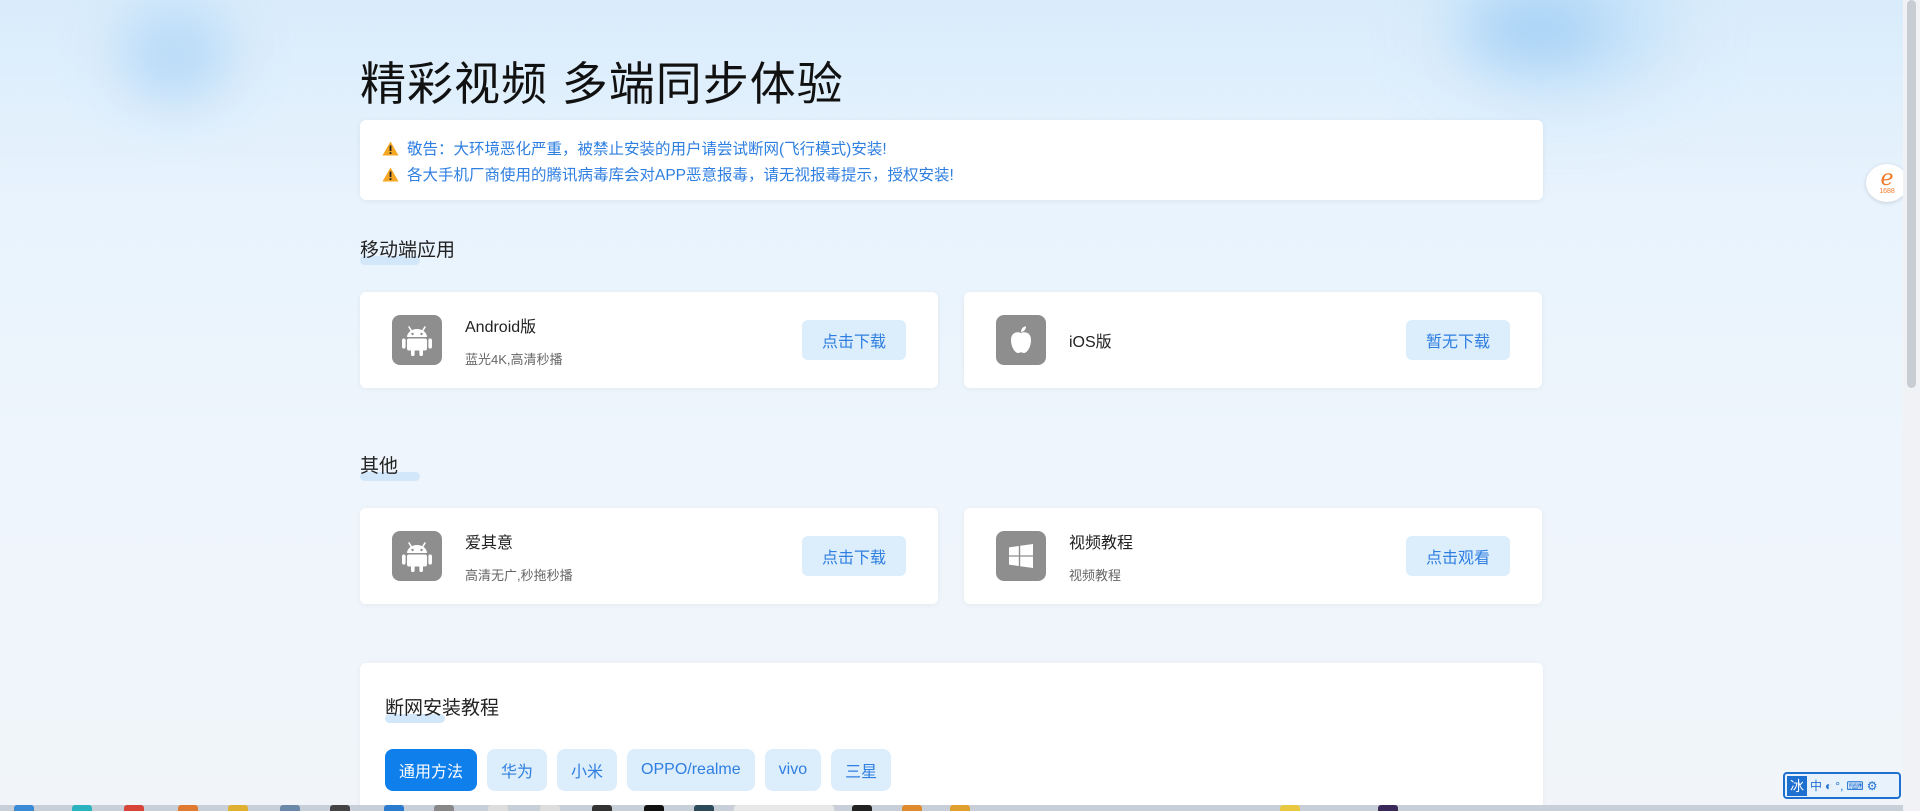  I want to click on notice-line: 各大手机厂商使用的腾讯病毒库会对APP恶意报毒，请无视报毒提示，授权安装!, so click(951, 174).